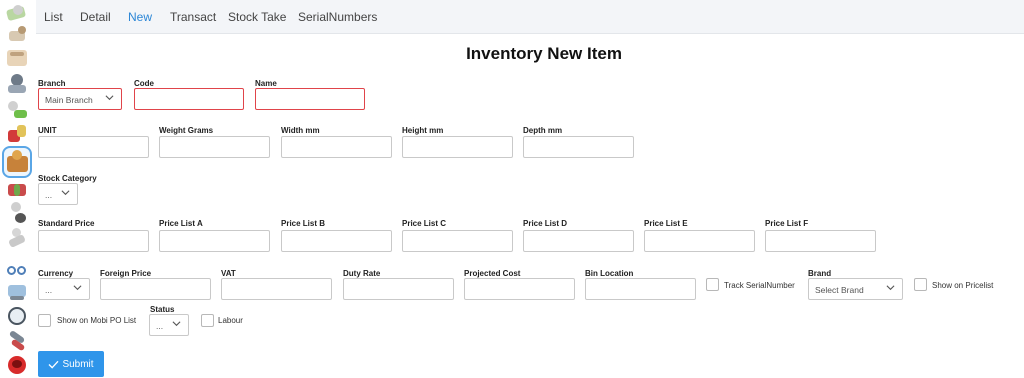 Image resolution: width=1024 pixels, height=378 pixels. What do you see at coordinates (17, 291) in the screenshot?
I see `worker-computer-icon` at bounding box center [17, 291].